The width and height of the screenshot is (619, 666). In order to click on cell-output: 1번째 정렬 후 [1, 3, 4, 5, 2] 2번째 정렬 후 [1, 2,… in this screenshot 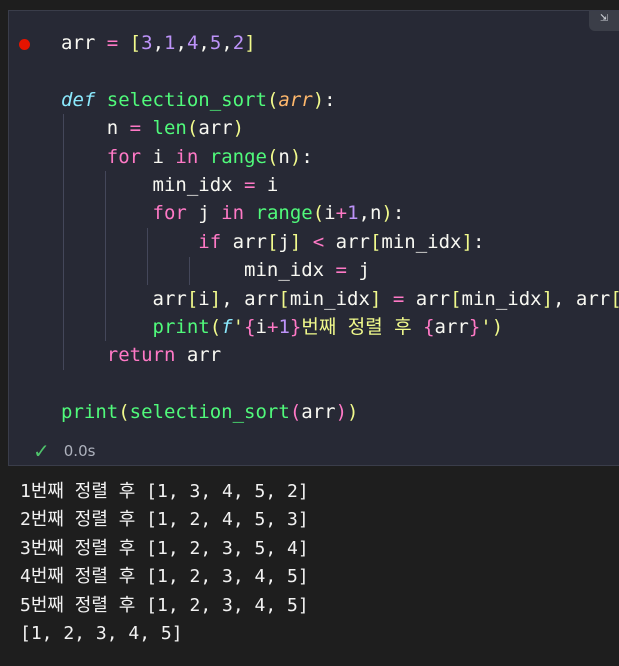, I will do `click(164, 563)`.